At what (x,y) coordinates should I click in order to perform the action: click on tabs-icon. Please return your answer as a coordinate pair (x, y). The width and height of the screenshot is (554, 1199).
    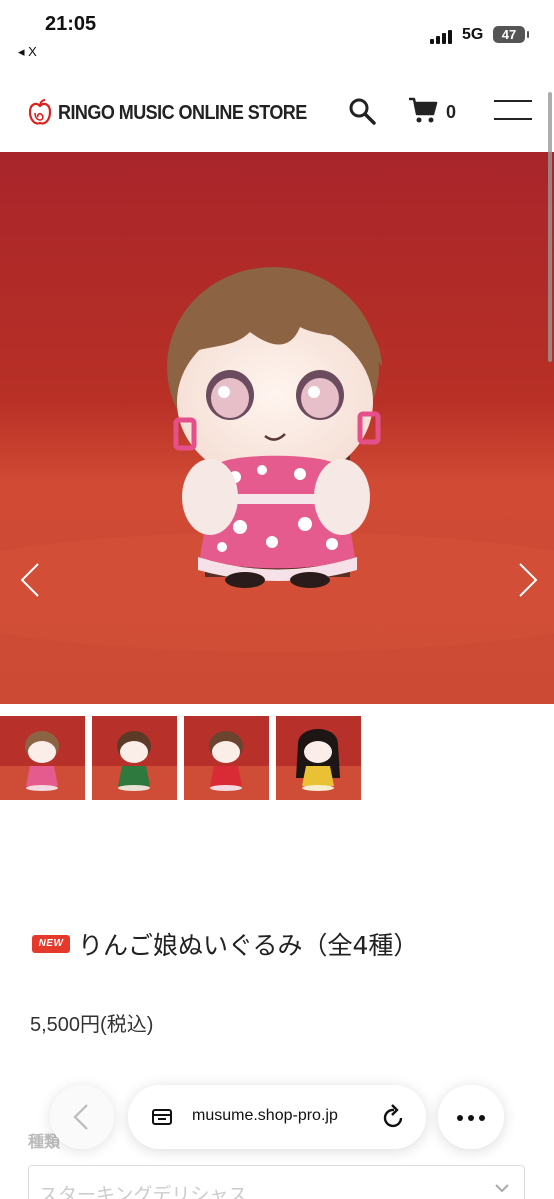
    Looking at the image, I should click on (162, 1117).